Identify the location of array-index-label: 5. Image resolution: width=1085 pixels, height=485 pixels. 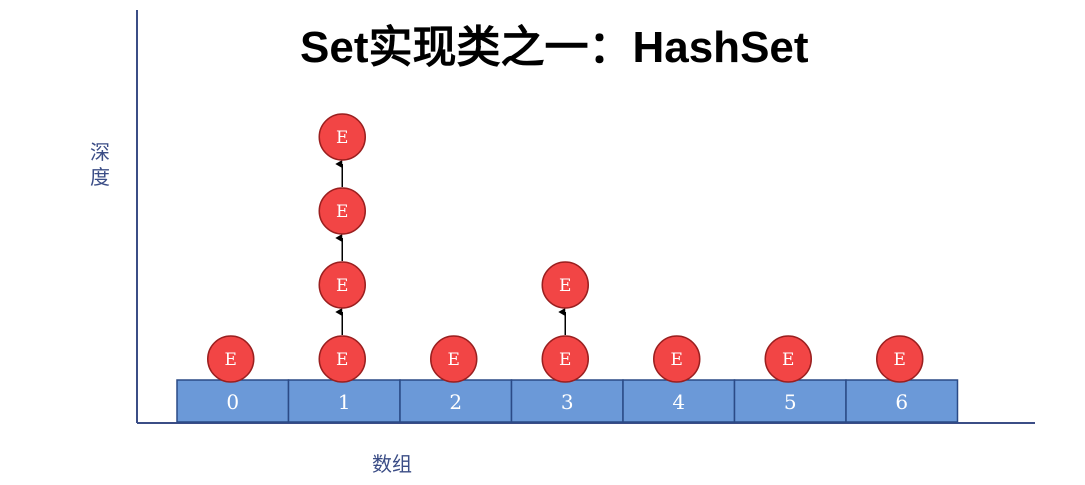
(790, 402).